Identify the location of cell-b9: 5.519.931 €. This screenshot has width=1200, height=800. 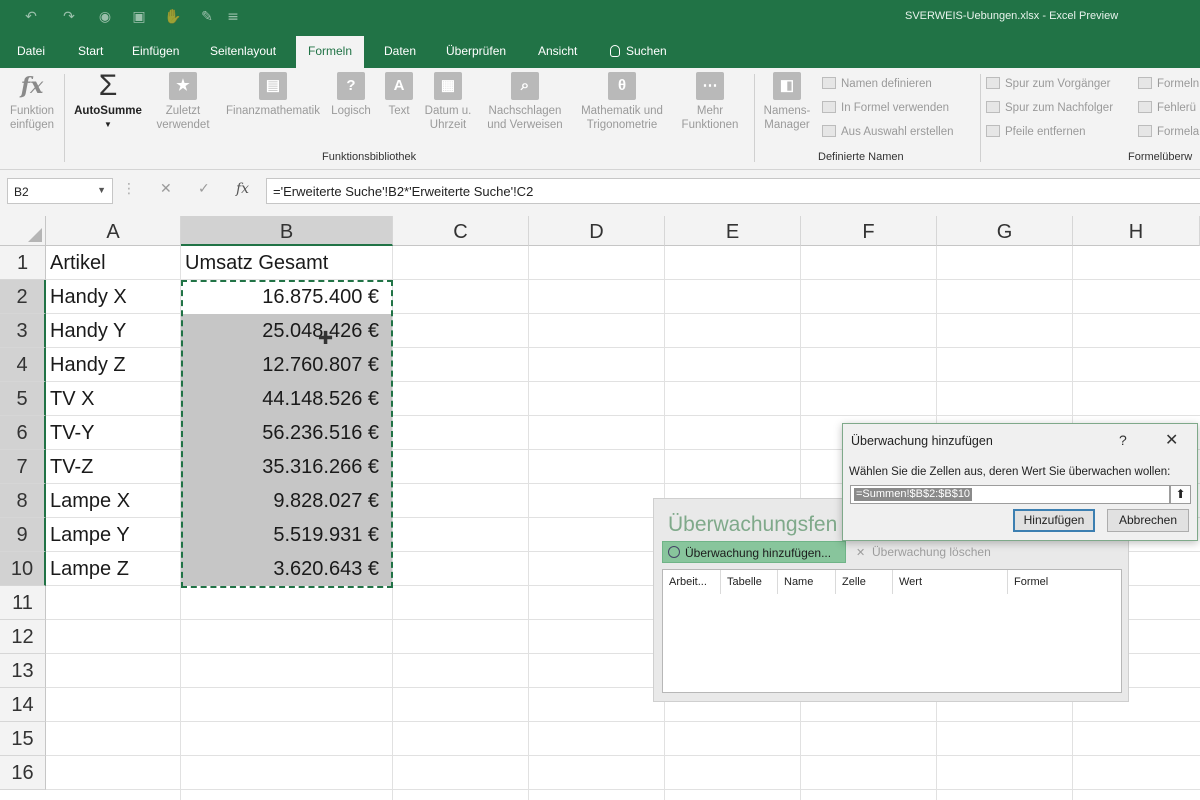
(286, 535).